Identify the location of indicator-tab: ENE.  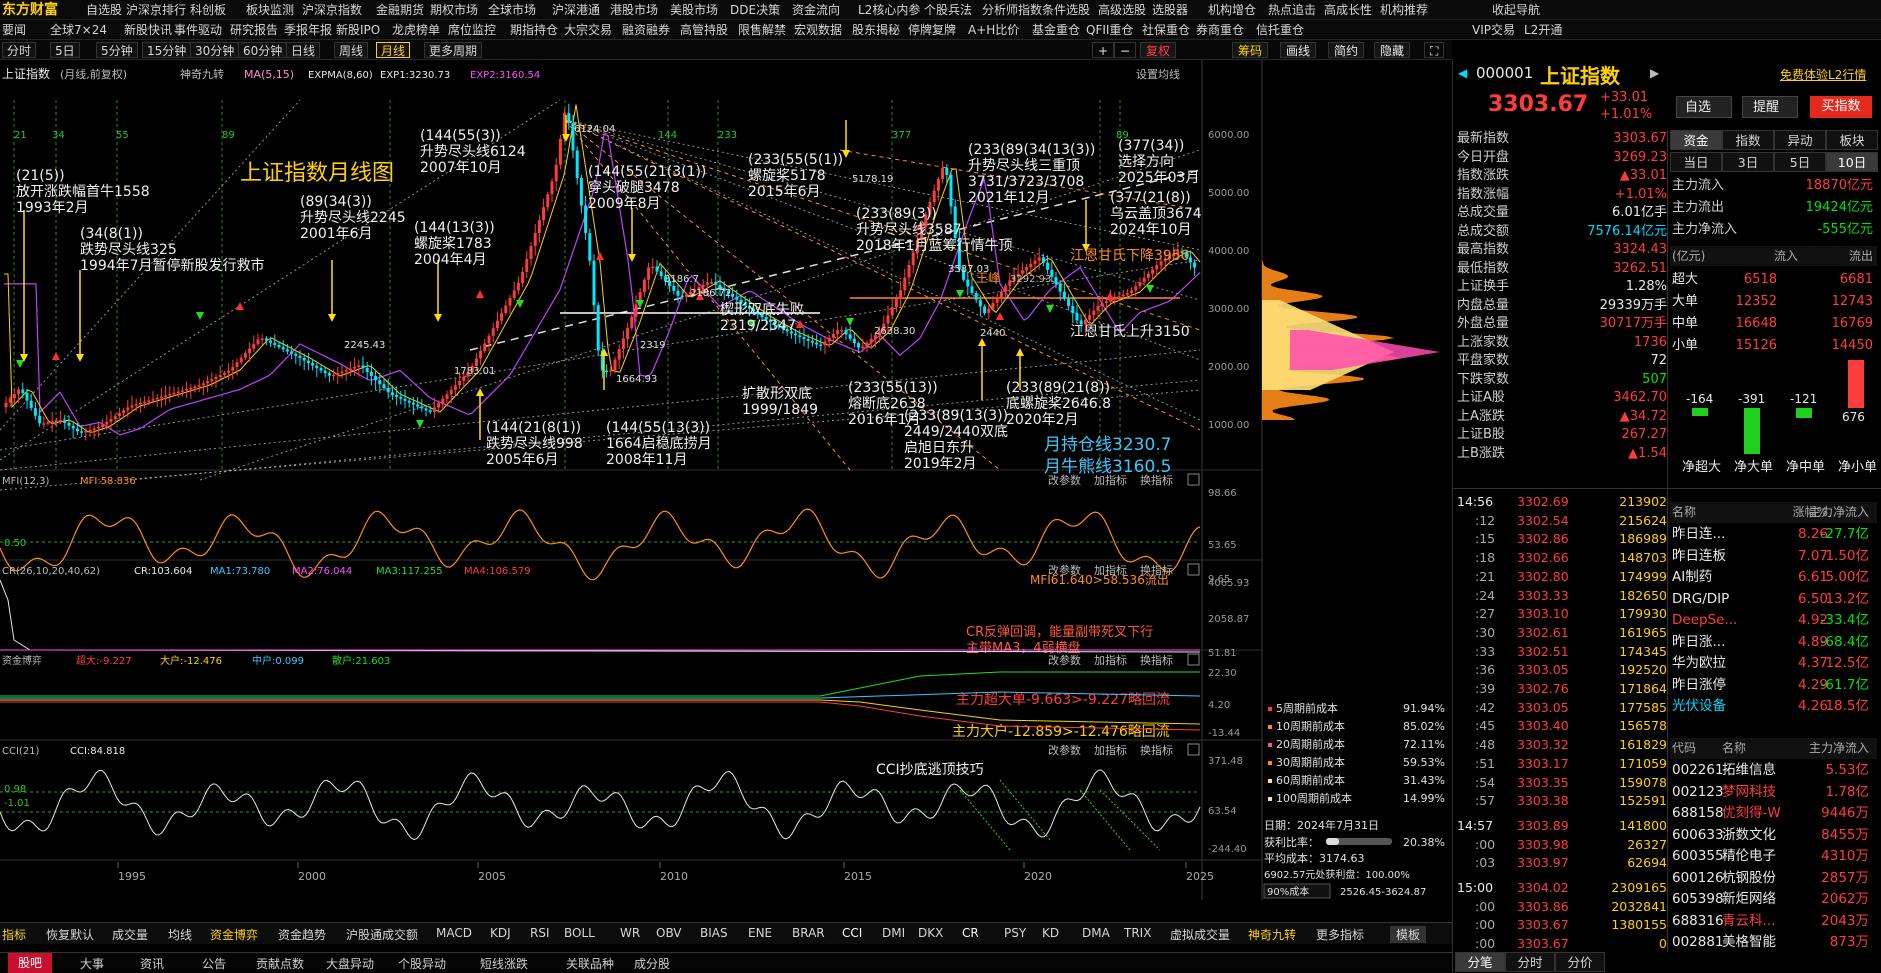
(760, 933).